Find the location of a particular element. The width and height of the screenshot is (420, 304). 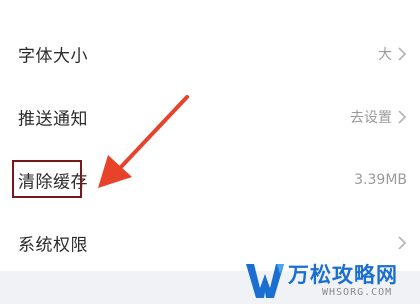

watermark: 万松攻略网 WHSORG.COM is located at coordinates (332, 280).